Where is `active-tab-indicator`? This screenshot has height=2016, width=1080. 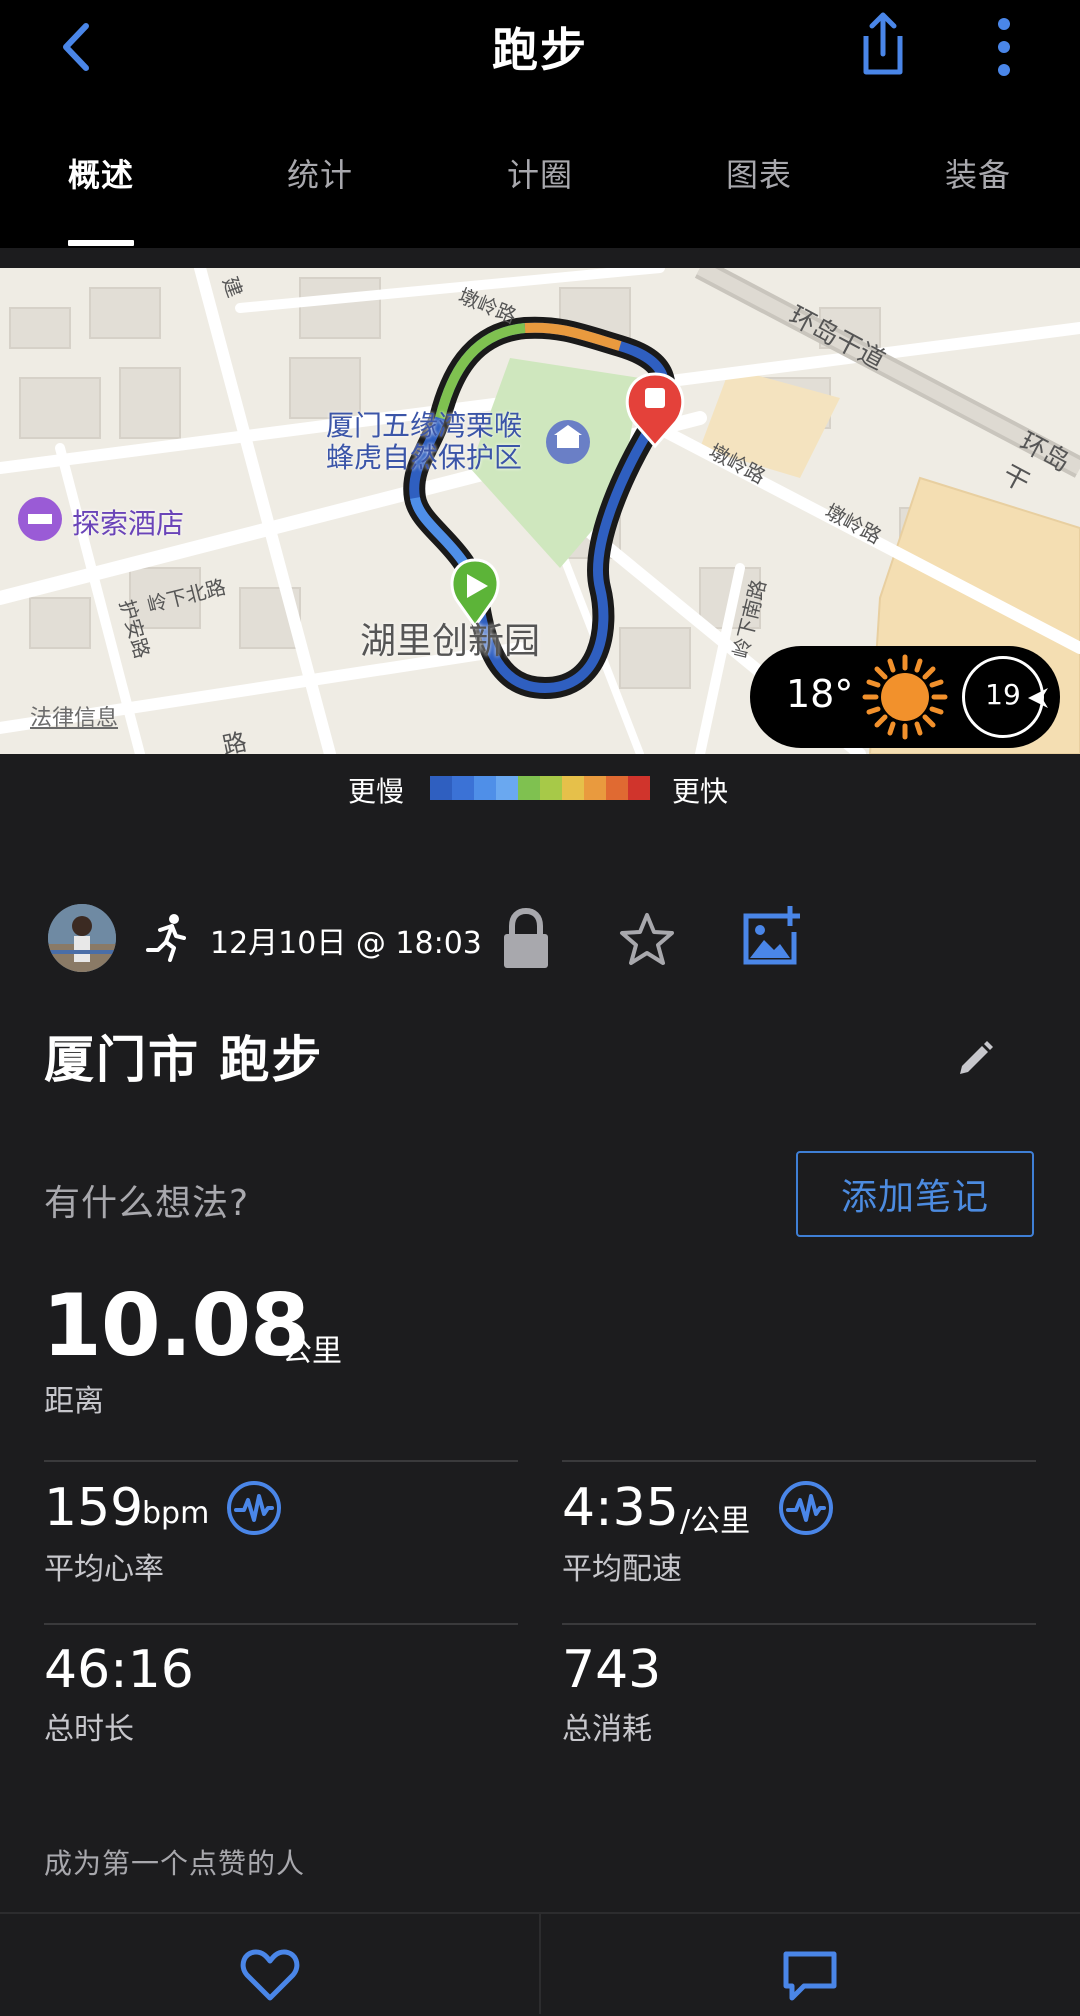 active-tab-indicator is located at coordinates (101, 243).